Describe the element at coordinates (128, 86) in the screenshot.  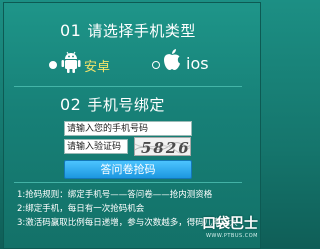
I see `section-divider` at that location.